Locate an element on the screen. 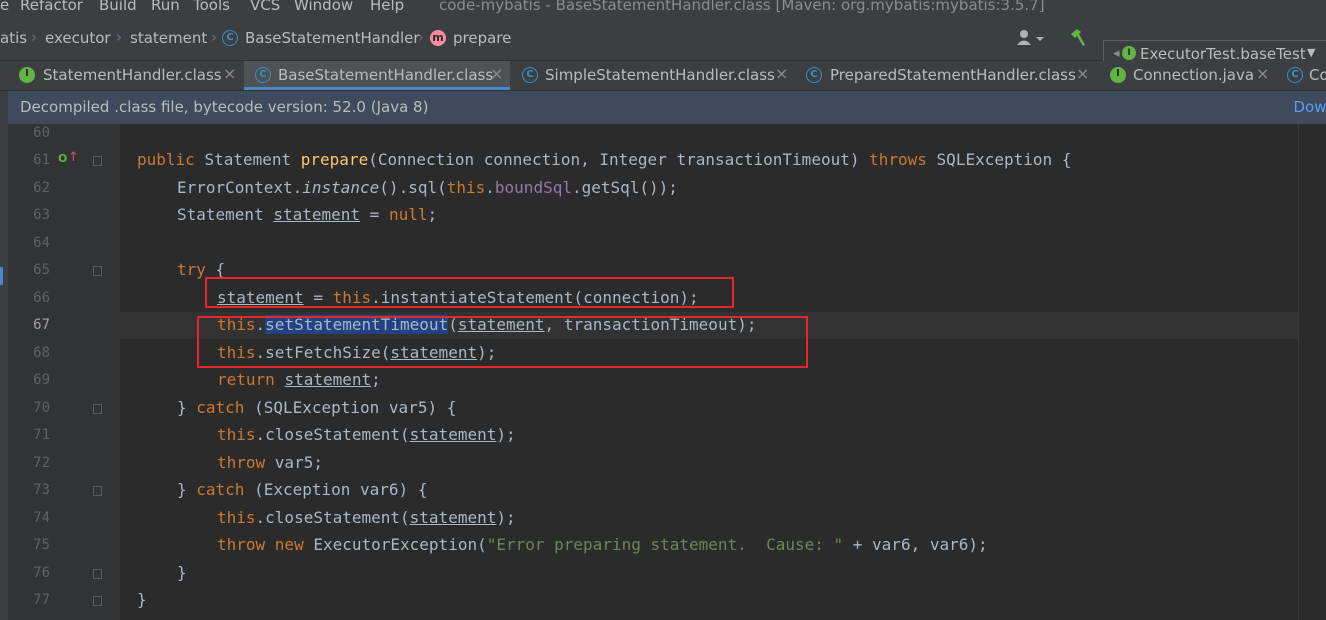  line-number: 66 is located at coordinates (41, 298).